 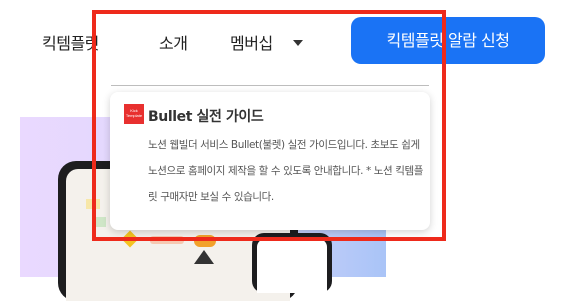 What do you see at coordinates (204, 257) in the screenshot?
I see `triangle-shape` at bounding box center [204, 257].